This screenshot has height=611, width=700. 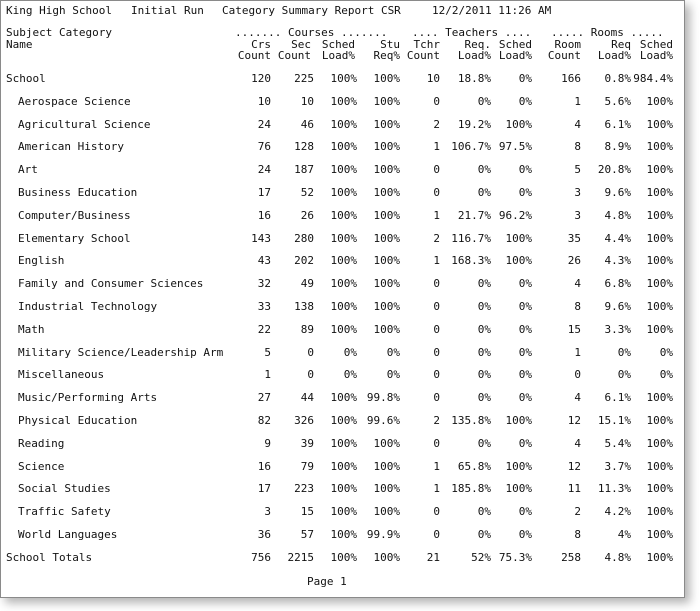 I want to click on row-16-category: Reading, so click(x=41, y=443).